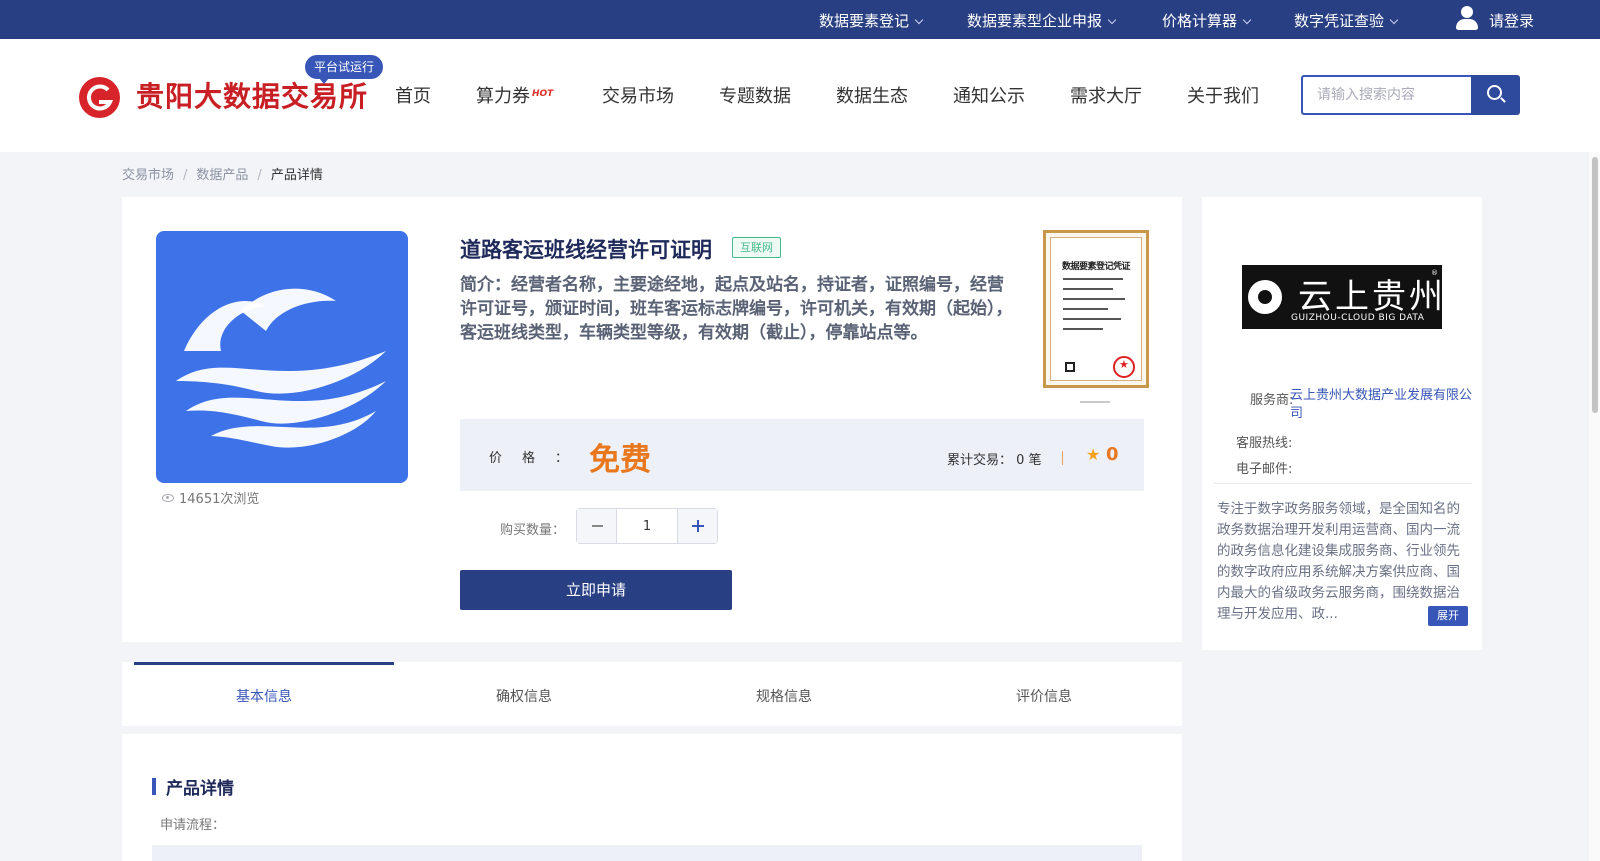  I want to click on provider-logo-cn: 云上贵州, so click(1370, 297).